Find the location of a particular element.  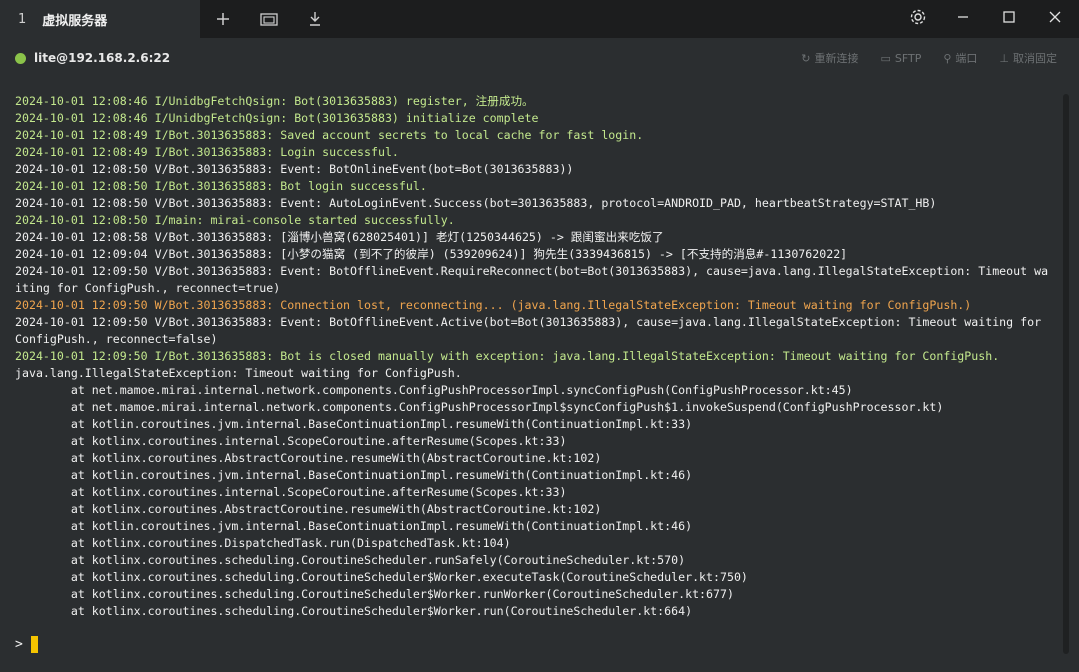

plus-icon is located at coordinates (223, 19).